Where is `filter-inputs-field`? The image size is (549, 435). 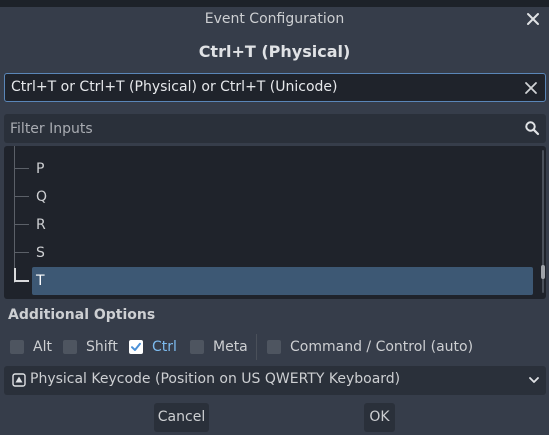 filter-inputs-field is located at coordinates (275, 128).